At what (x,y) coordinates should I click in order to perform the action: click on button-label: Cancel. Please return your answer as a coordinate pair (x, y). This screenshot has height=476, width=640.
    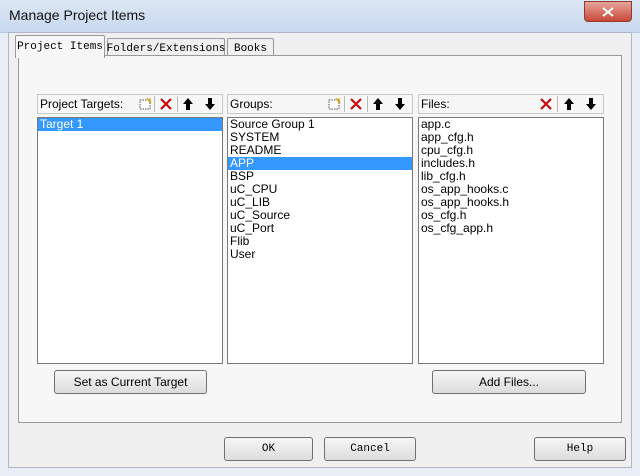
    Looking at the image, I should click on (370, 449).